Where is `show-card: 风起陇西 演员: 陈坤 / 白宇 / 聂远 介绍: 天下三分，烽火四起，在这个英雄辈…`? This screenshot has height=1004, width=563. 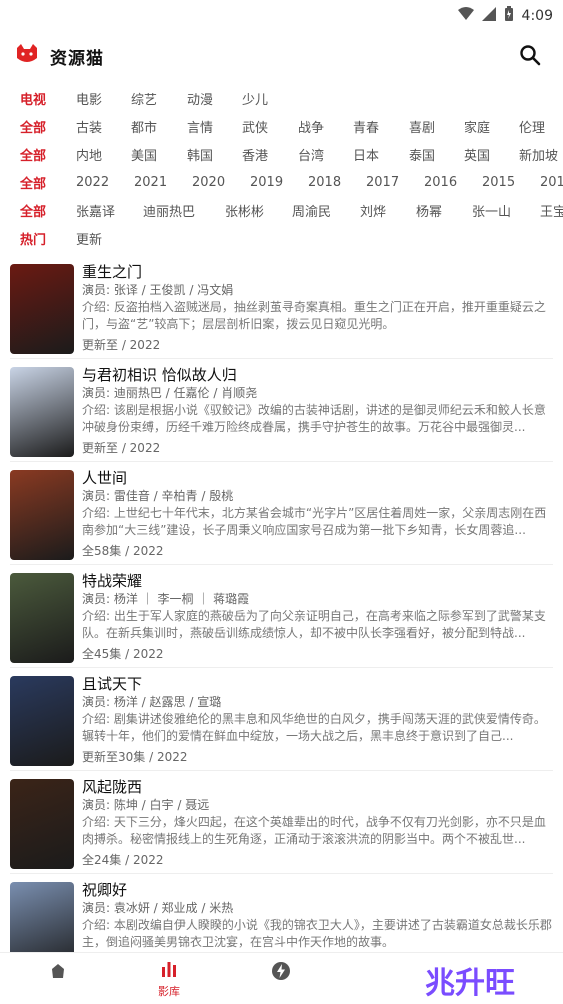 show-card: 风起陇西 演员: 陈坤 / 白宇 / 聂远 介绍: 天下三分，烽火四起，在这个英雄辈… is located at coordinates (281, 822).